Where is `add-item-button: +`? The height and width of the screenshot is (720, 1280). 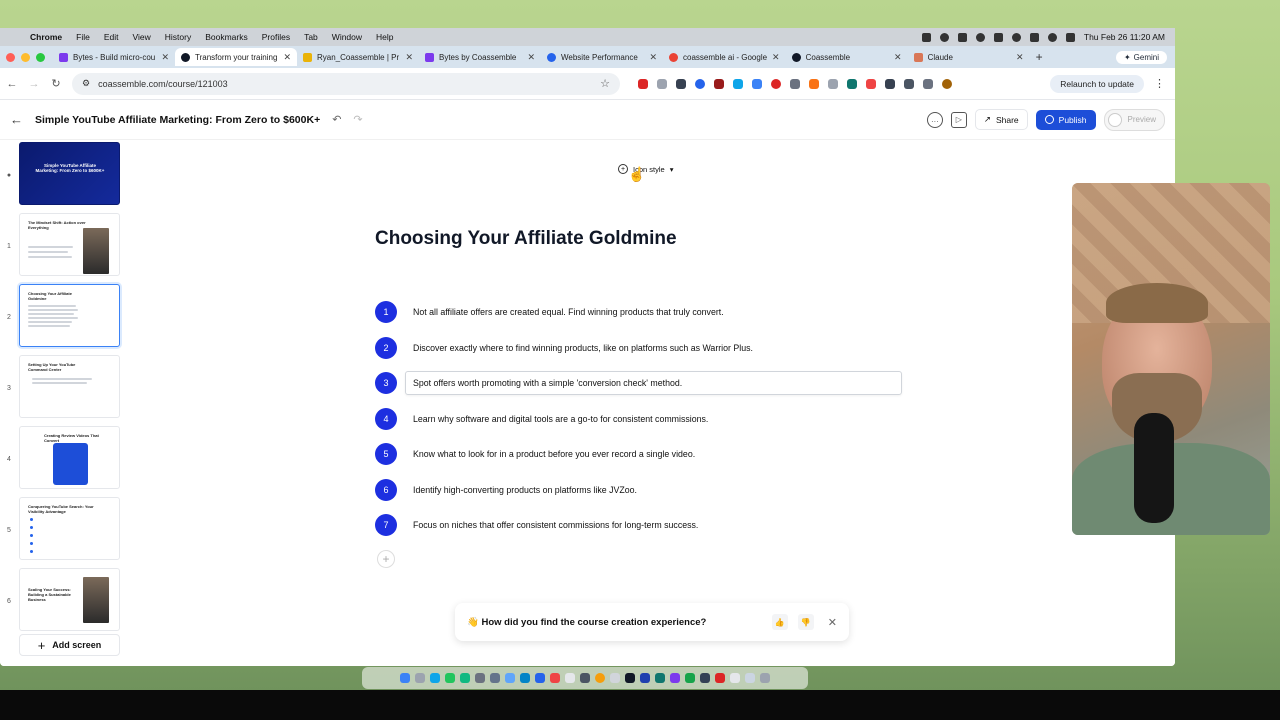
add-item-button: + is located at coordinates (386, 559).